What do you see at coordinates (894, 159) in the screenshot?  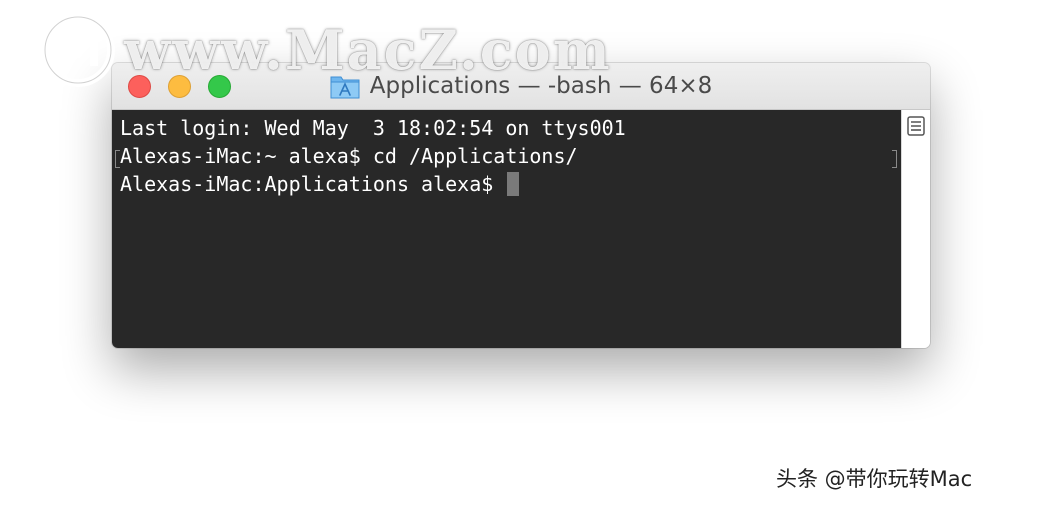 I see `command-mark-right` at bounding box center [894, 159].